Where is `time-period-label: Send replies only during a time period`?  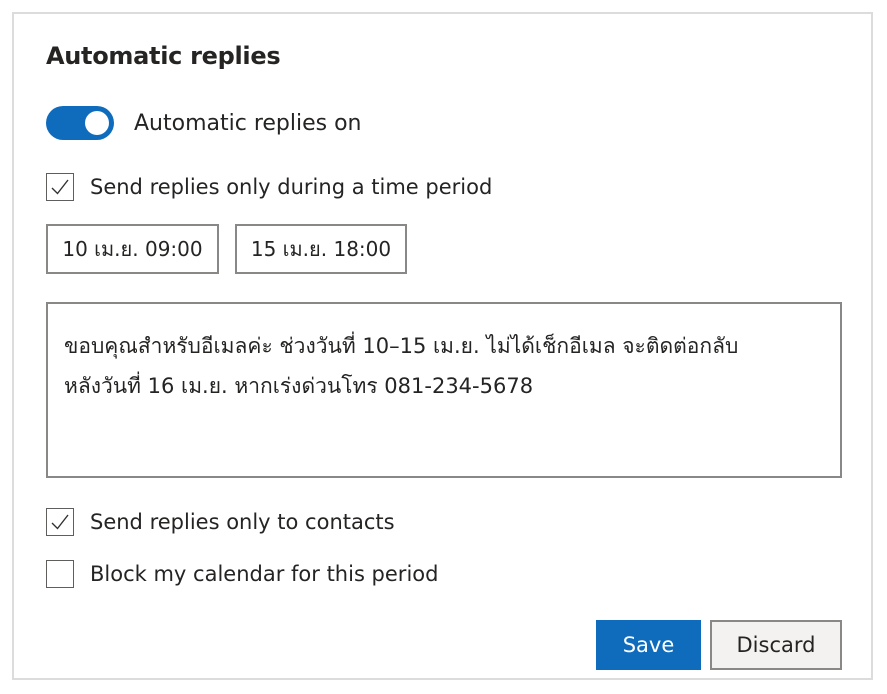
time-period-label: Send replies only during a time period is located at coordinates (291, 187).